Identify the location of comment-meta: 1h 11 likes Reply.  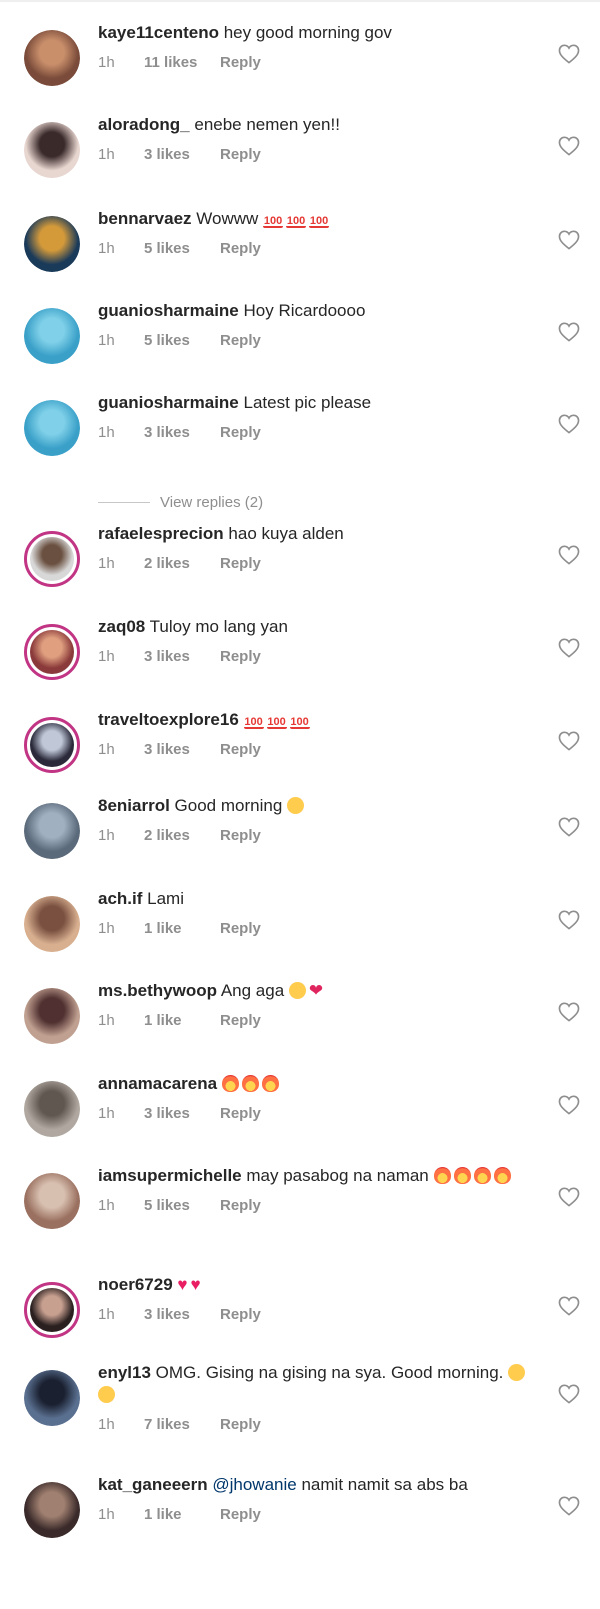
(320, 62).